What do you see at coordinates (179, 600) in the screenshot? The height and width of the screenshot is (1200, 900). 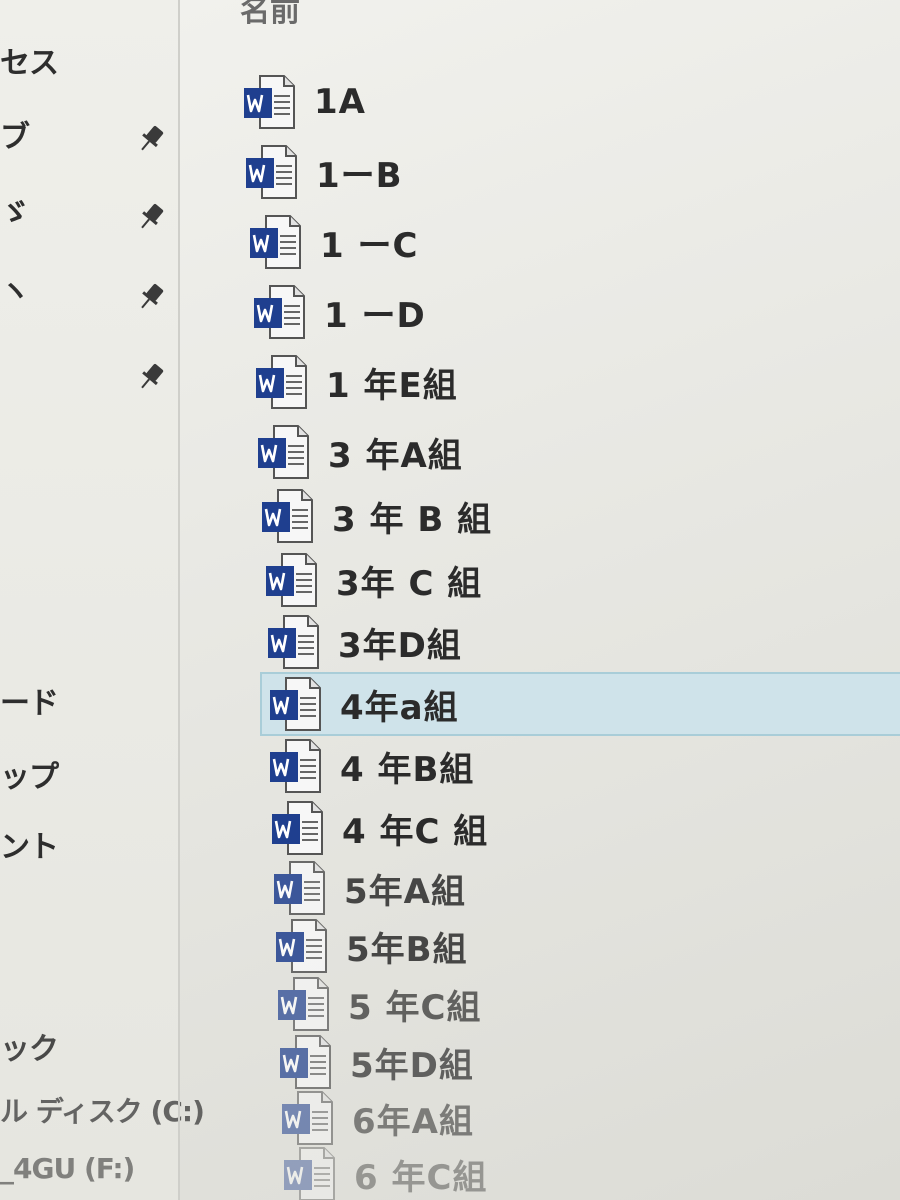 I see `pane-splitter` at bounding box center [179, 600].